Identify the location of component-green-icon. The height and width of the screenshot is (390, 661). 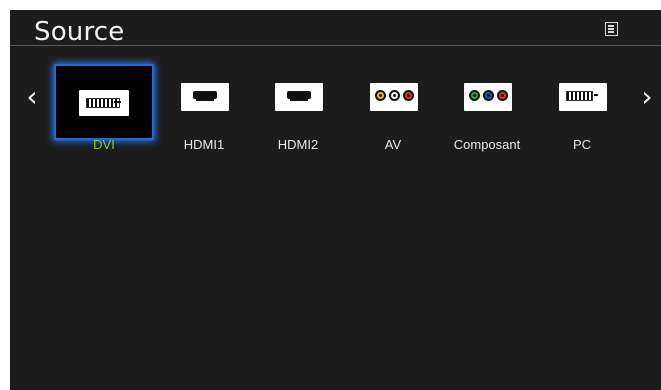
(474, 95).